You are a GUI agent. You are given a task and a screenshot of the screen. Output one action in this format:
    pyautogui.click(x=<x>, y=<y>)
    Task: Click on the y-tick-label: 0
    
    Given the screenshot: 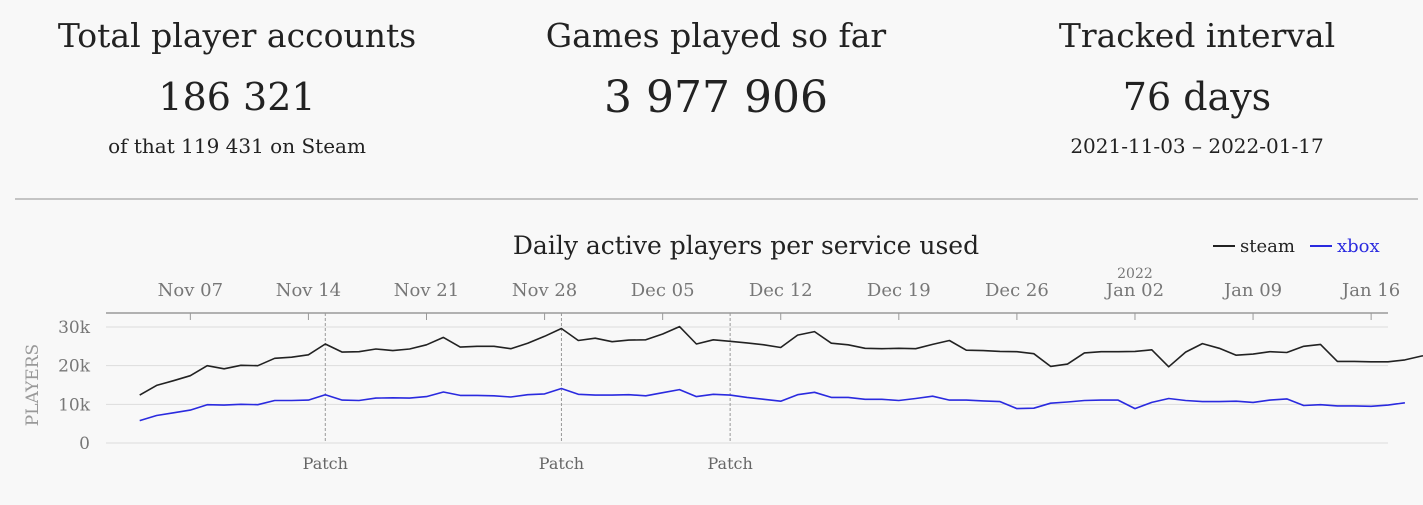 What is the action you would take?
    pyautogui.click(x=84, y=444)
    